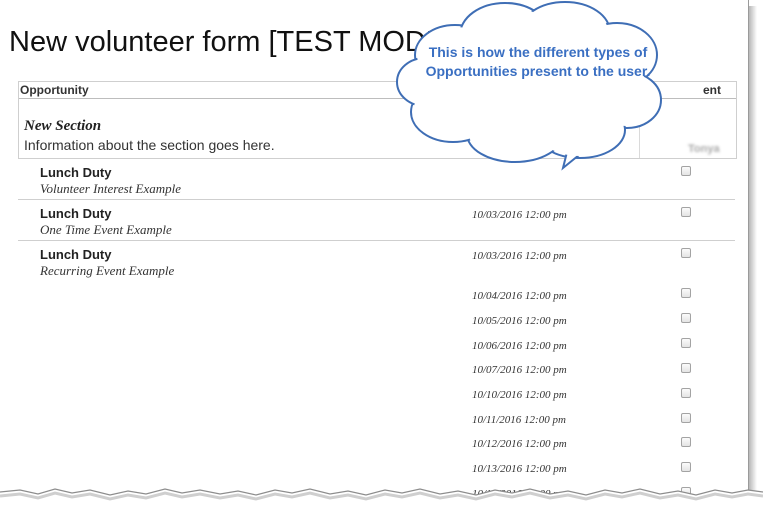  What do you see at coordinates (519, 395) in the screenshot?
I see `event-date: 10/10/2016 12:00 pm` at bounding box center [519, 395].